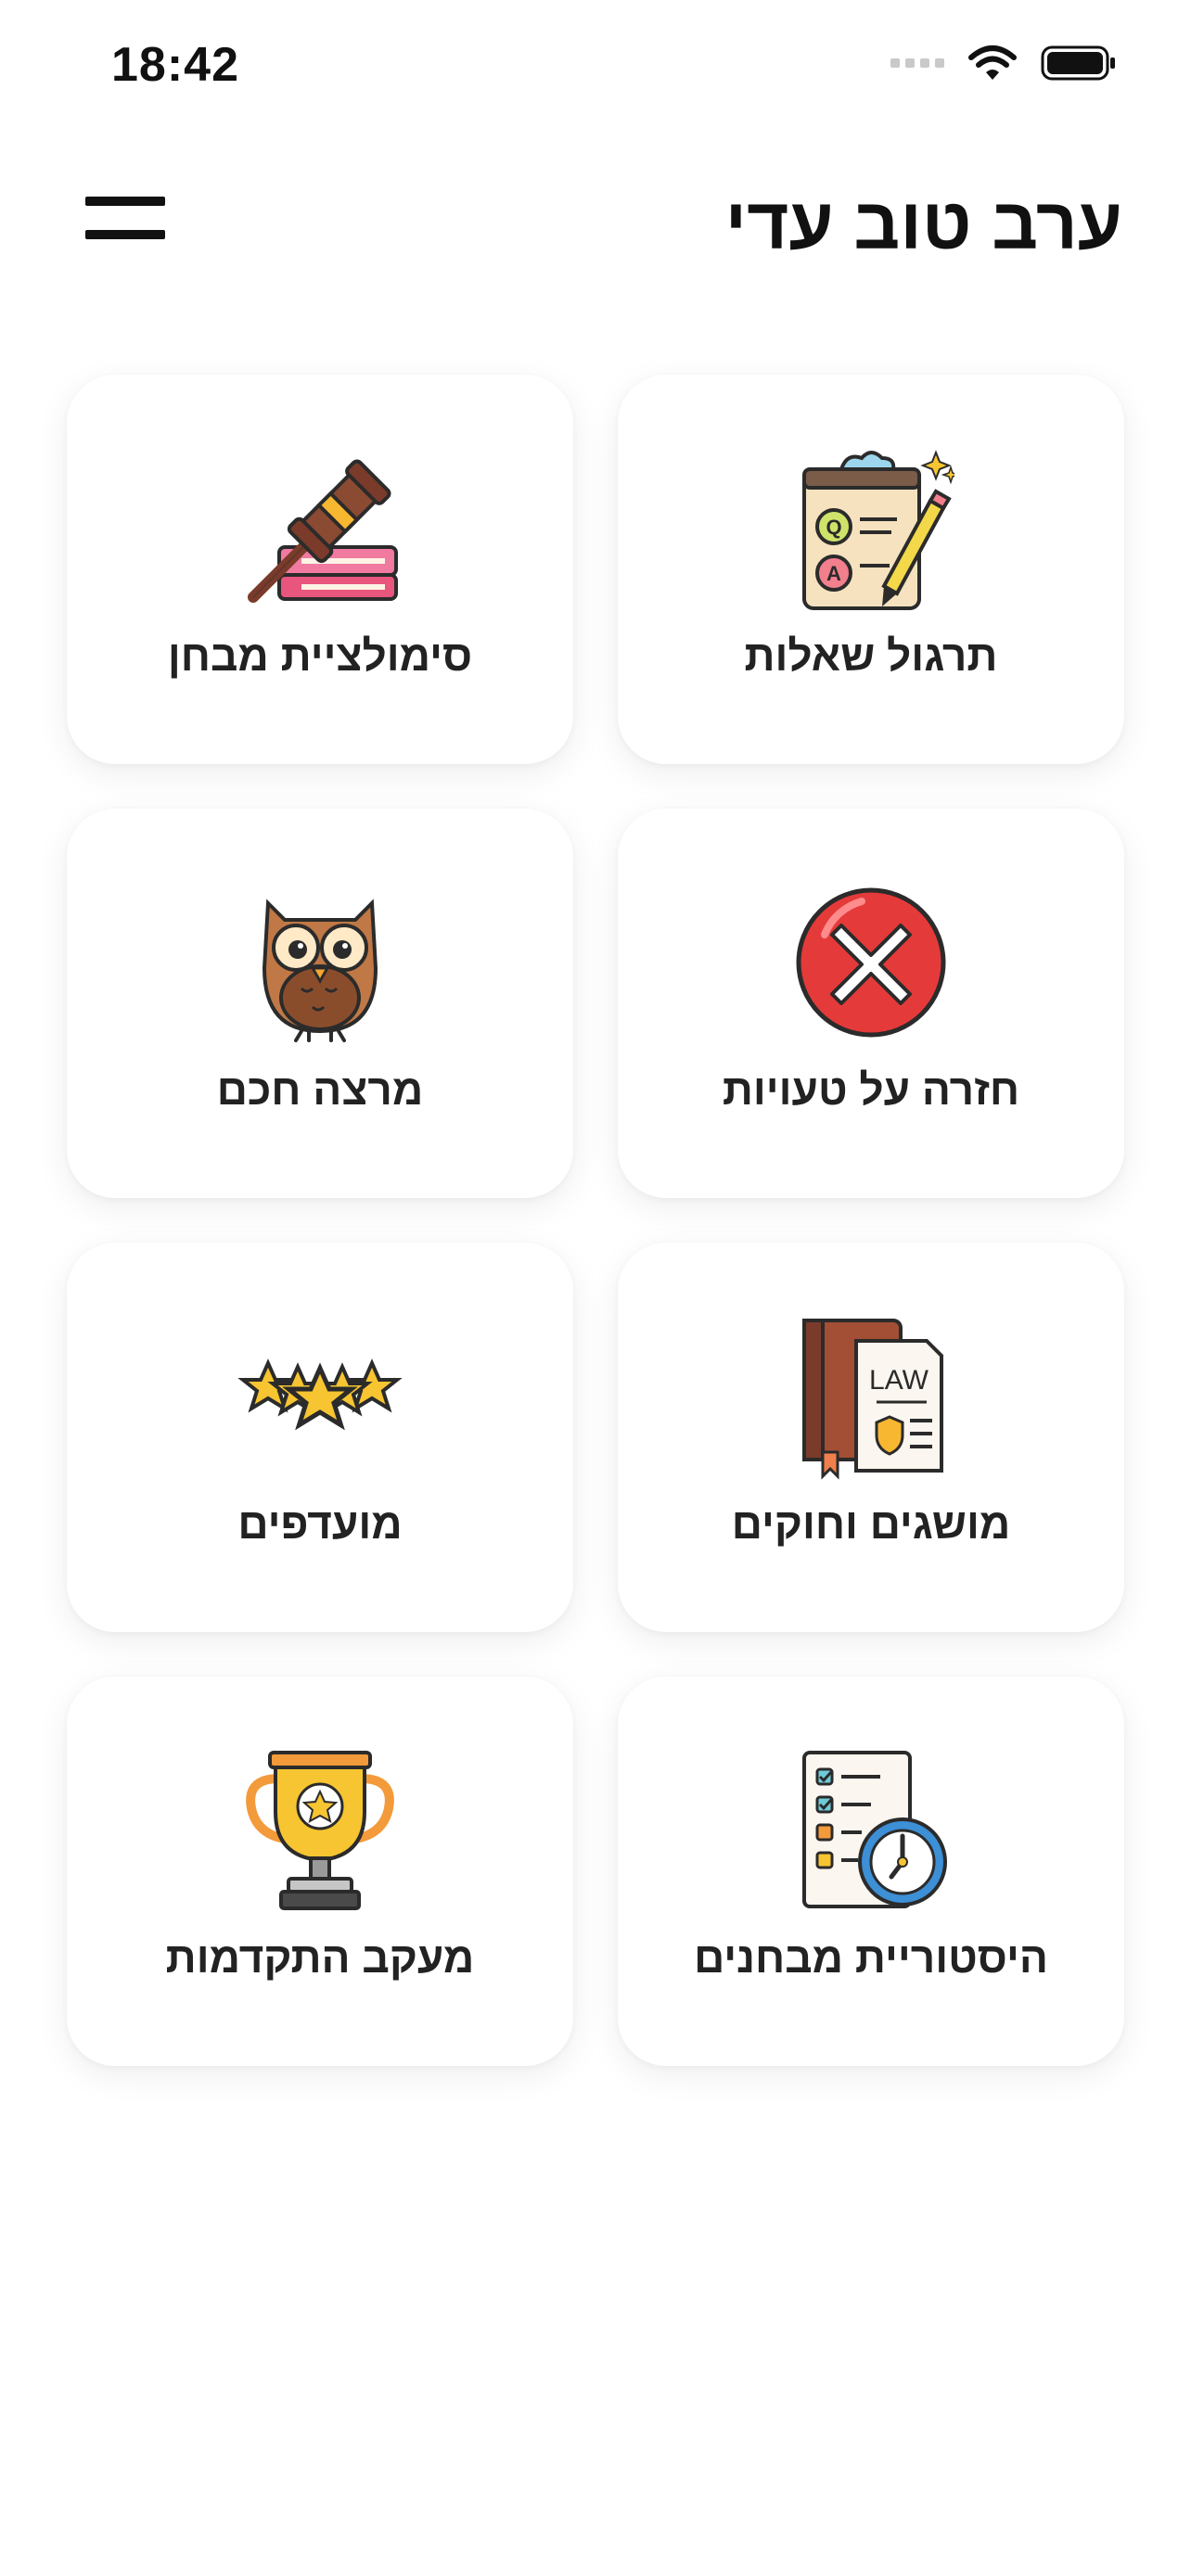  What do you see at coordinates (320, 1524) in the screenshot?
I see `card-label: מועדפים` at bounding box center [320, 1524].